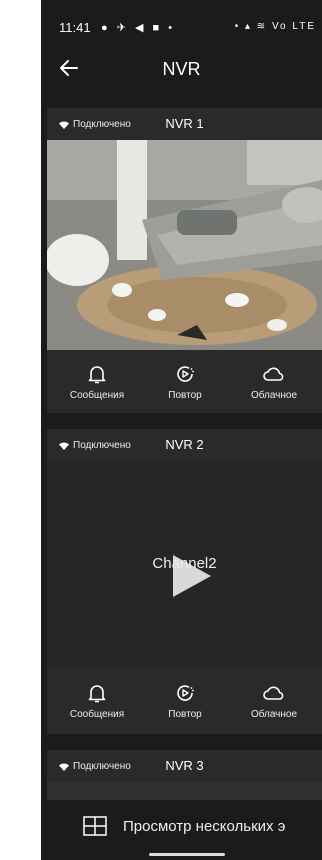  I want to click on device-name: NVR 2, so click(184, 444).